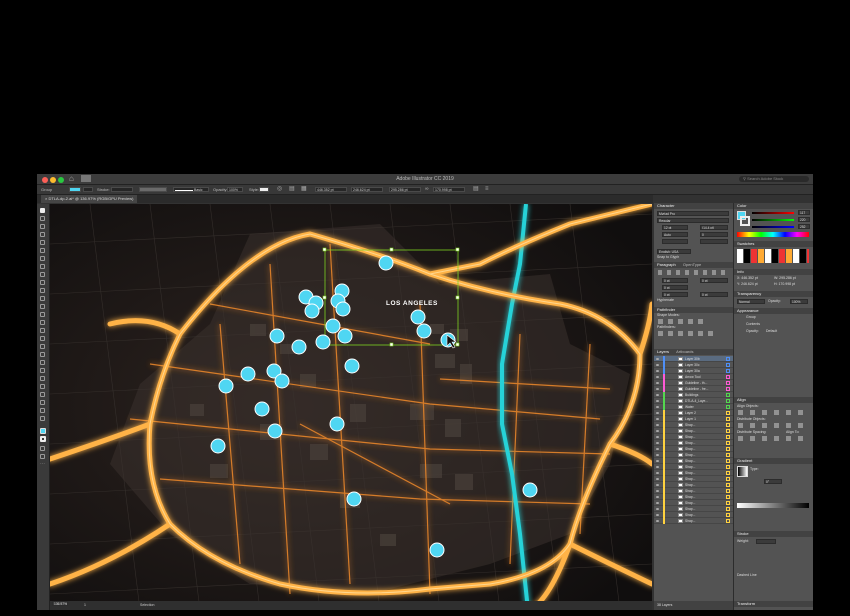 This screenshot has height=616, width=850. Describe the element at coordinates (85, 605) in the screenshot. I see `artboard-number: 1` at that location.